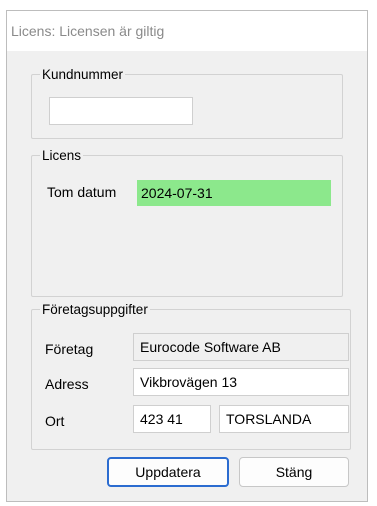  What do you see at coordinates (83, 74) in the screenshot?
I see `customer-group-label: Kundnummer` at bounding box center [83, 74].